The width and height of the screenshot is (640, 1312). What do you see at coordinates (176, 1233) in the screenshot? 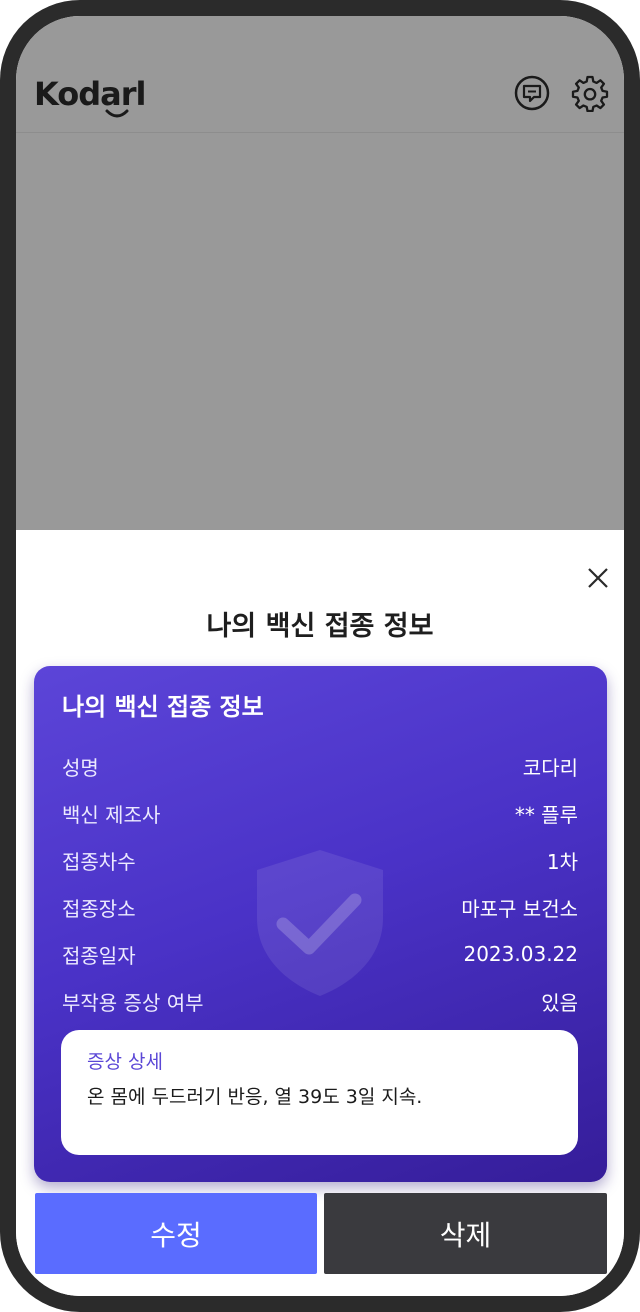
I see `edit-button: 수정` at bounding box center [176, 1233].